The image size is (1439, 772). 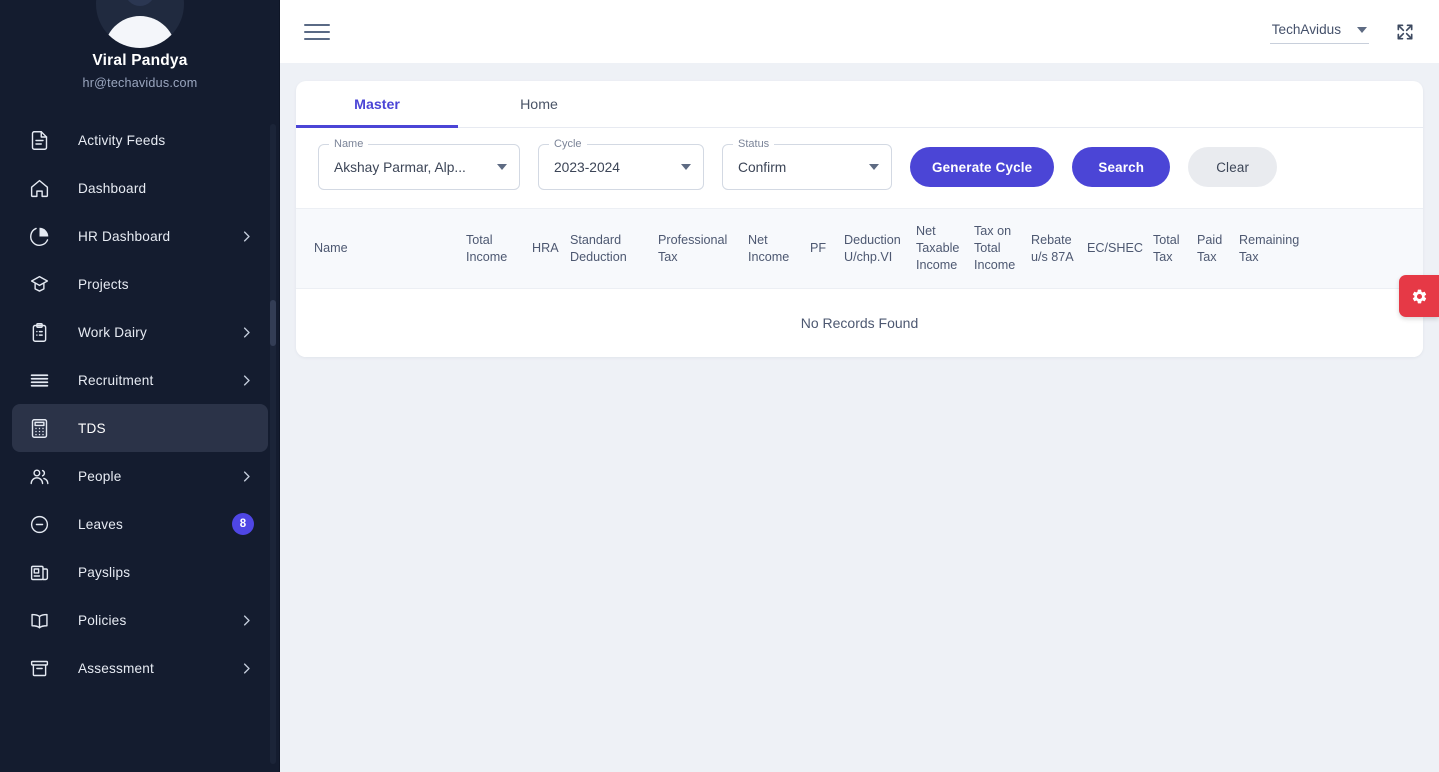 I want to click on table-header-cell: Standard Deduction, so click(x=598, y=248).